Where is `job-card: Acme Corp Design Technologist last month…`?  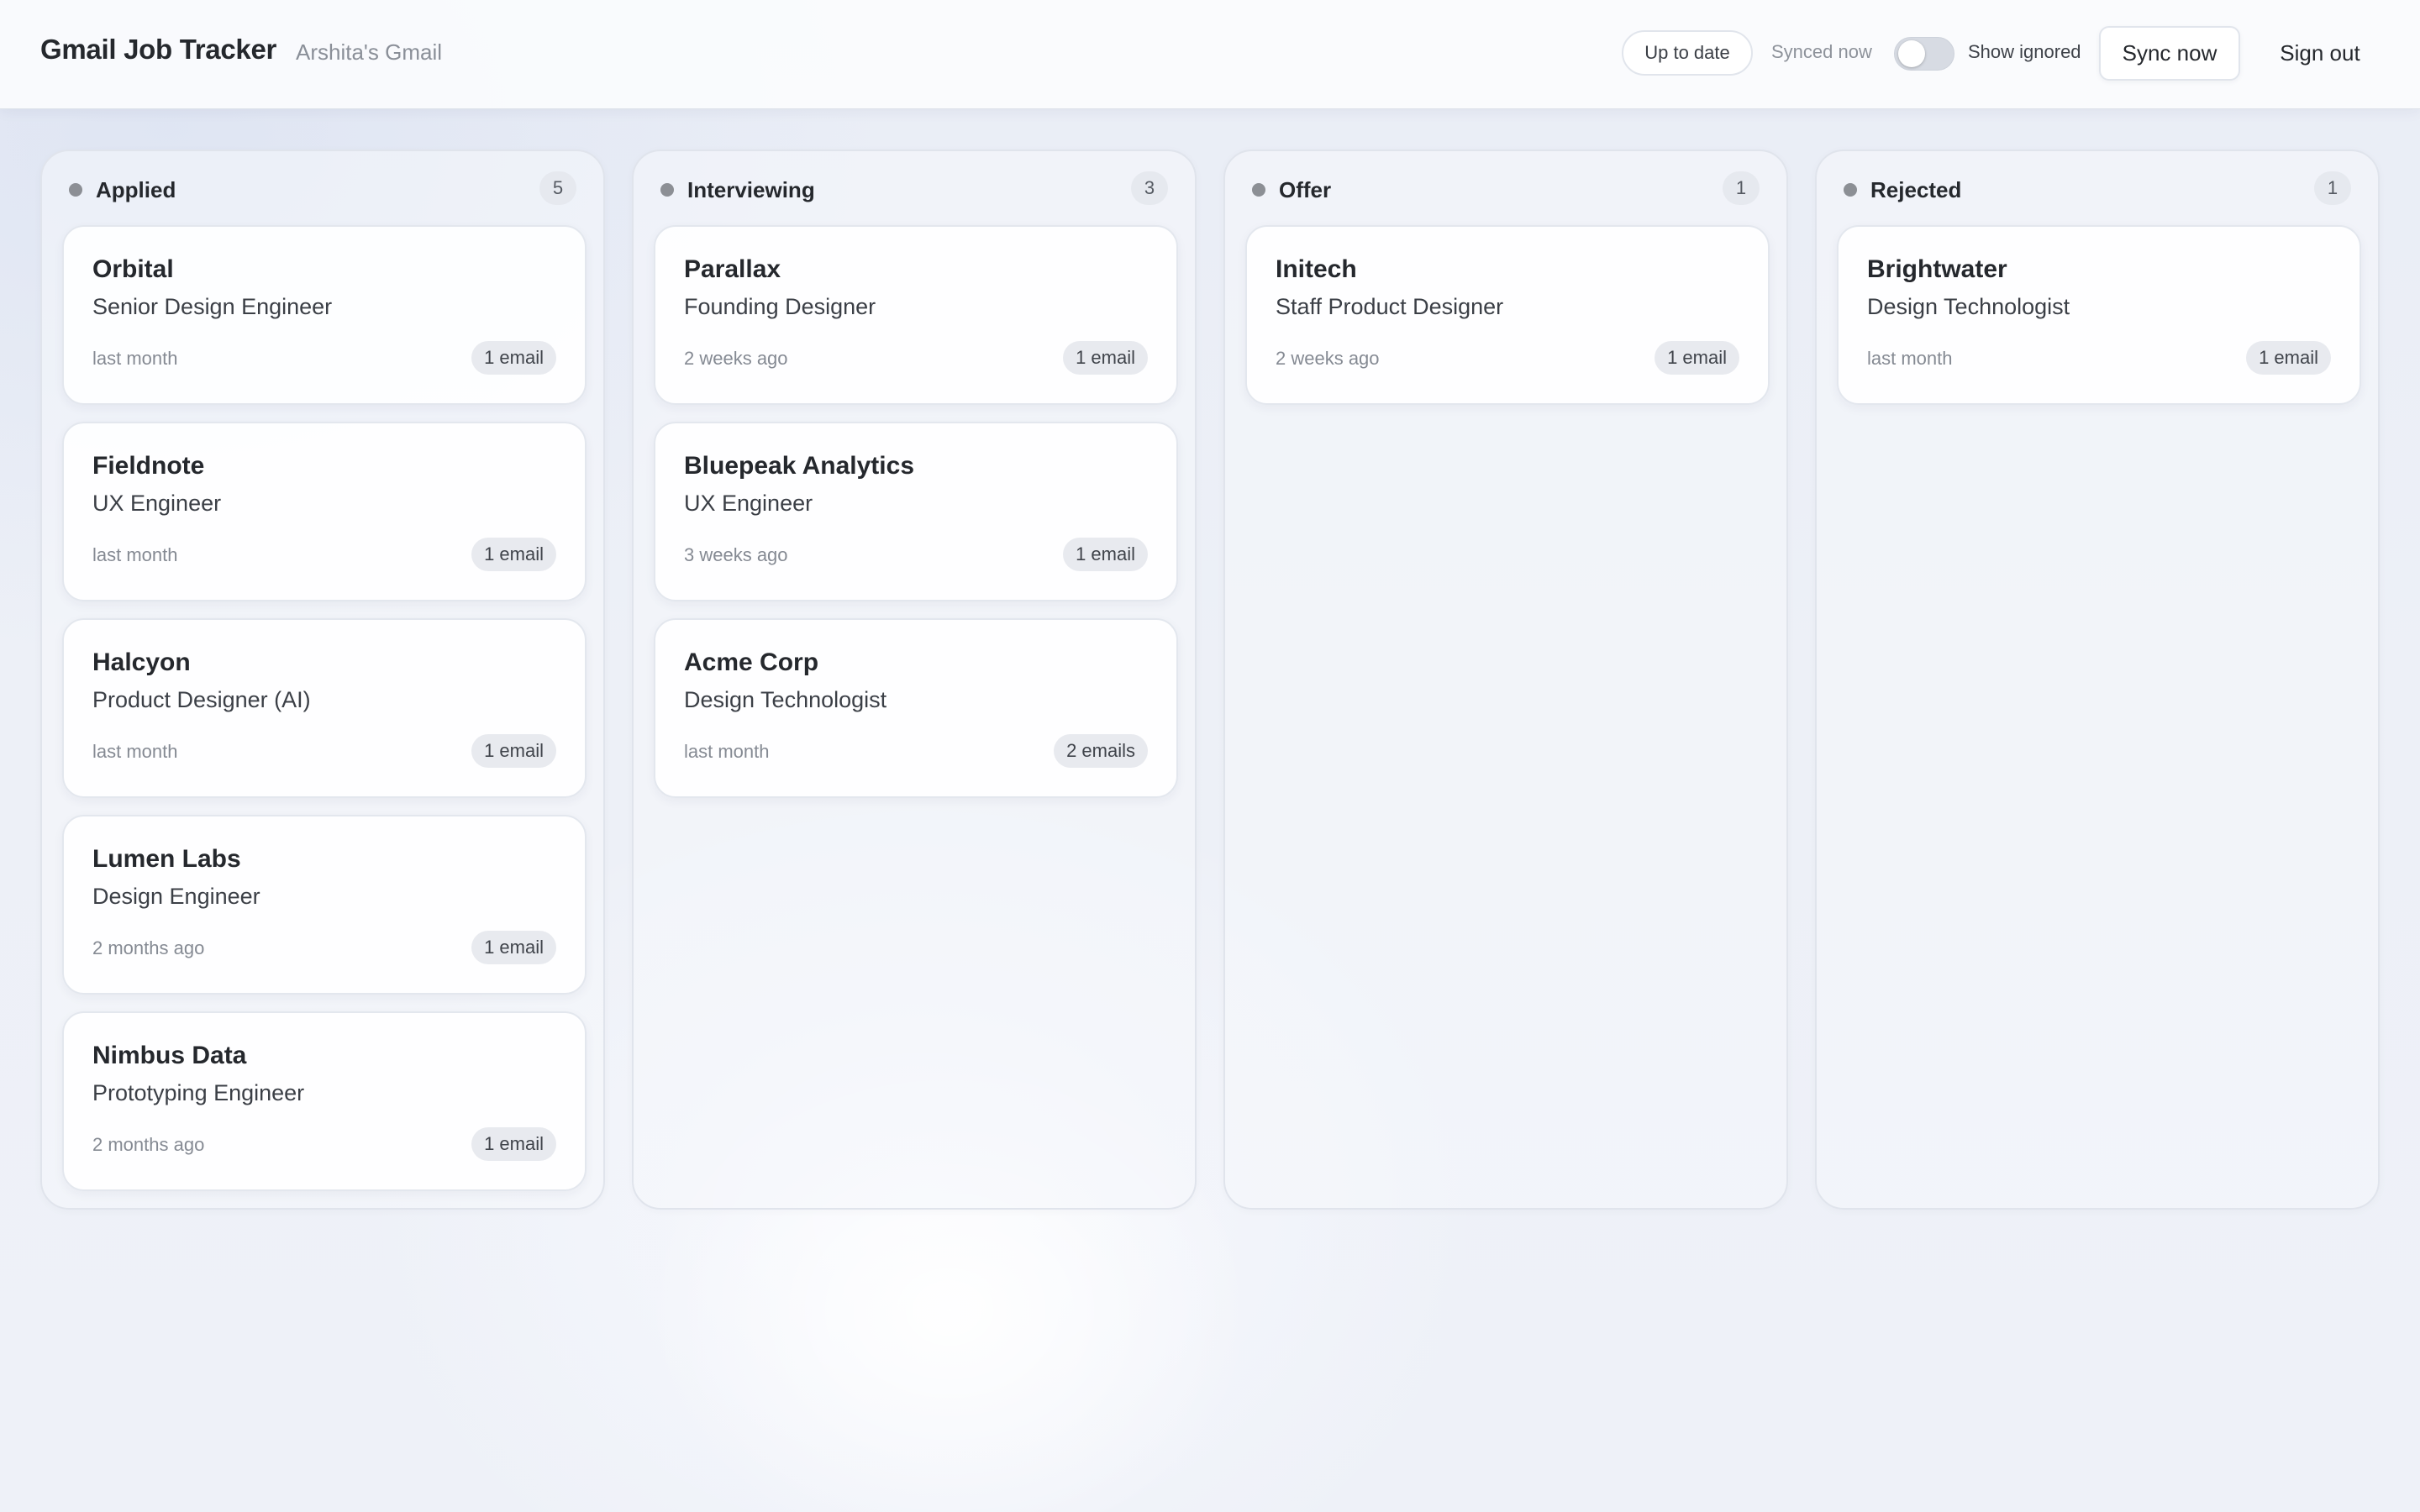
job-card: Acme Corp Design Technologist last month… is located at coordinates (916, 708).